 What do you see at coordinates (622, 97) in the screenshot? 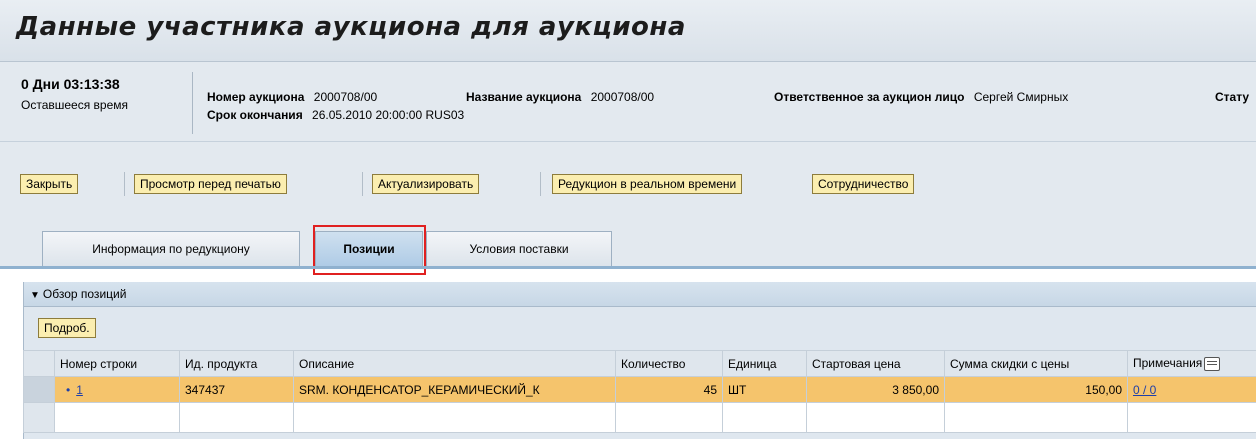
I see `auction-name-value: 2000708/00` at bounding box center [622, 97].